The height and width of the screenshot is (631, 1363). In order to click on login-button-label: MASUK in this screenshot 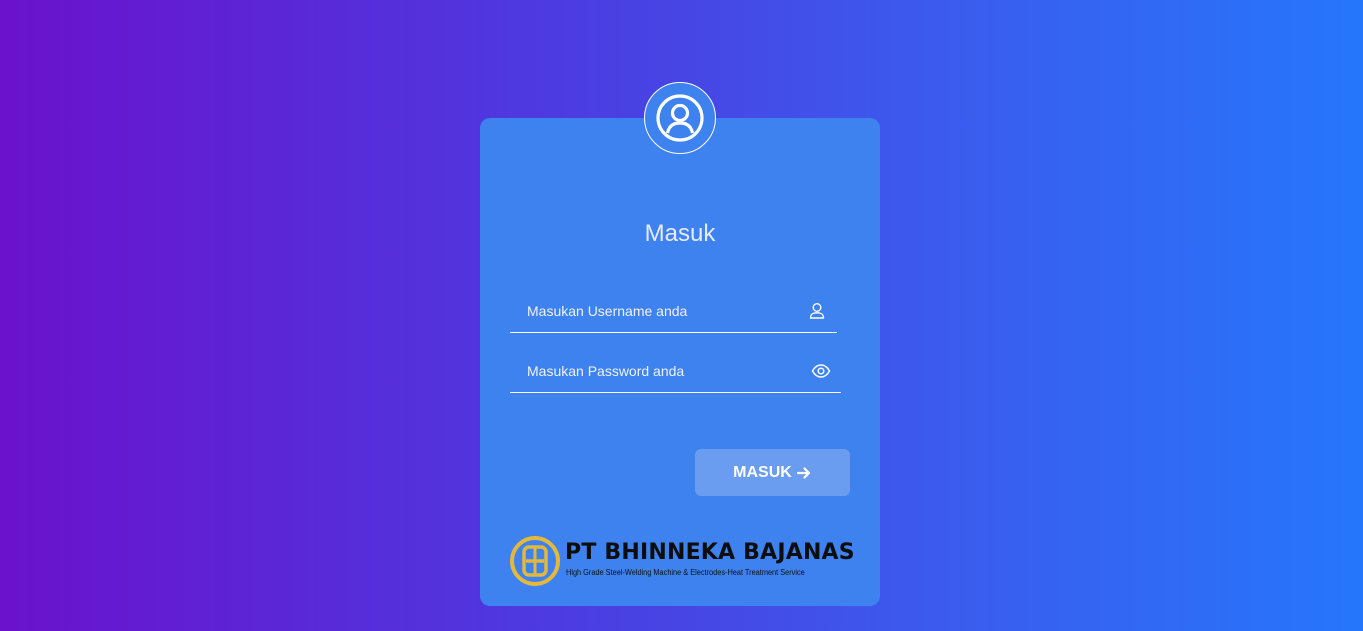, I will do `click(762, 472)`.